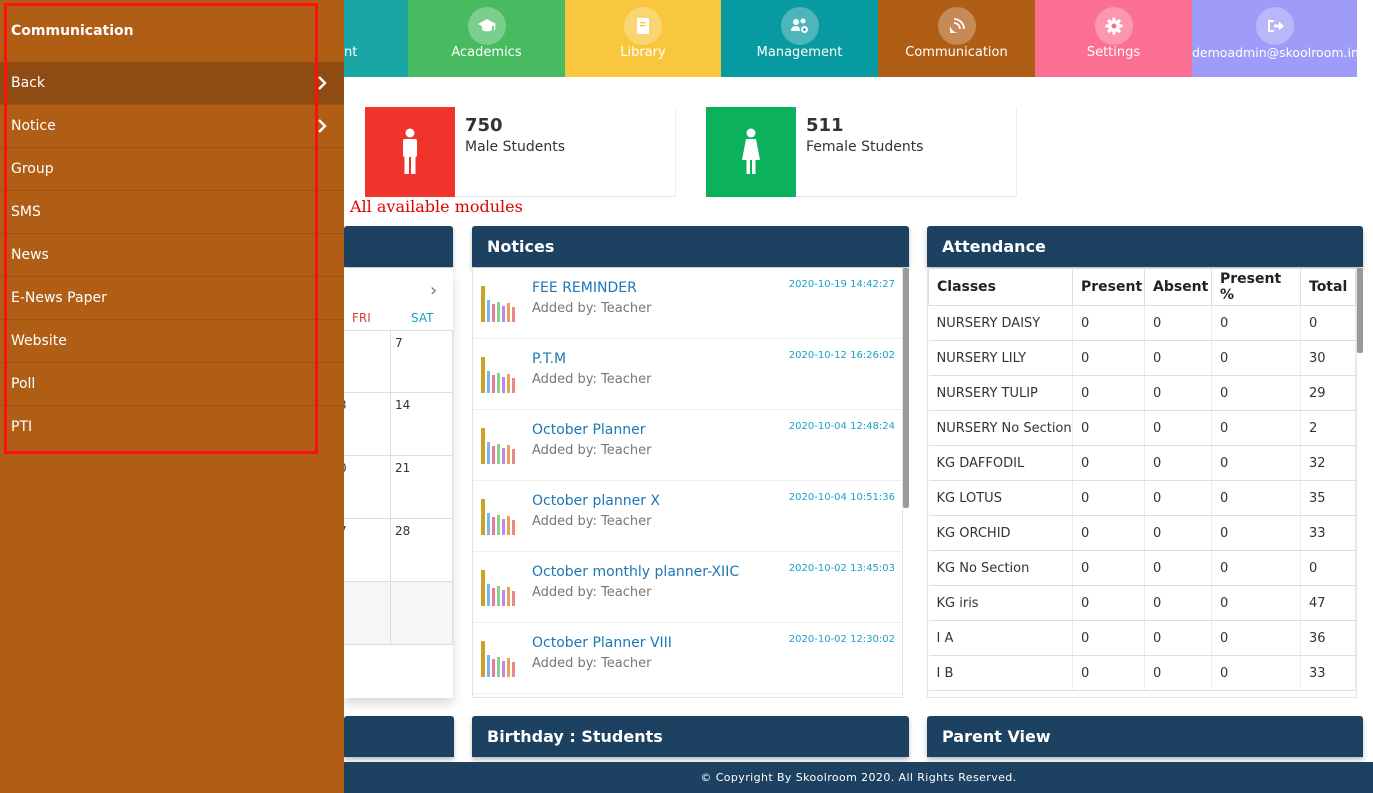 The height and width of the screenshot is (793, 1373). Describe the element at coordinates (1000, 673) in the screenshot. I see `table-cell: I B` at that location.